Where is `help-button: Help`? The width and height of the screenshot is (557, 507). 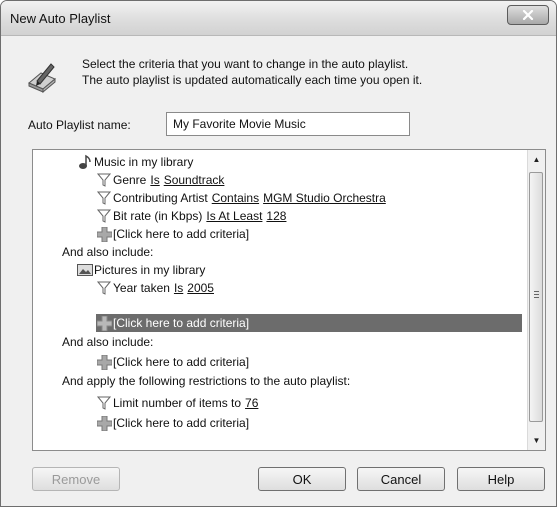
help-button: Help is located at coordinates (501, 479).